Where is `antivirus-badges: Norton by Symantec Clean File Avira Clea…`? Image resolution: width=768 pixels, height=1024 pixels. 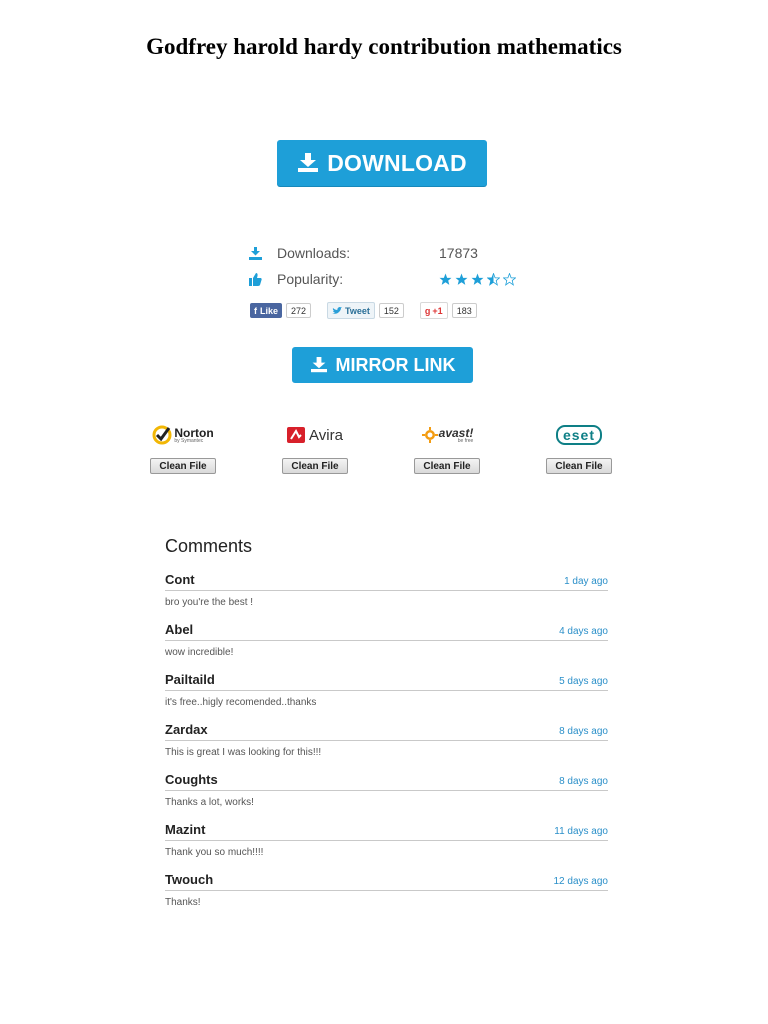
antivirus-badges: Norton by Symantec Clean File Avira Clea… is located at coordinates (381, 447).